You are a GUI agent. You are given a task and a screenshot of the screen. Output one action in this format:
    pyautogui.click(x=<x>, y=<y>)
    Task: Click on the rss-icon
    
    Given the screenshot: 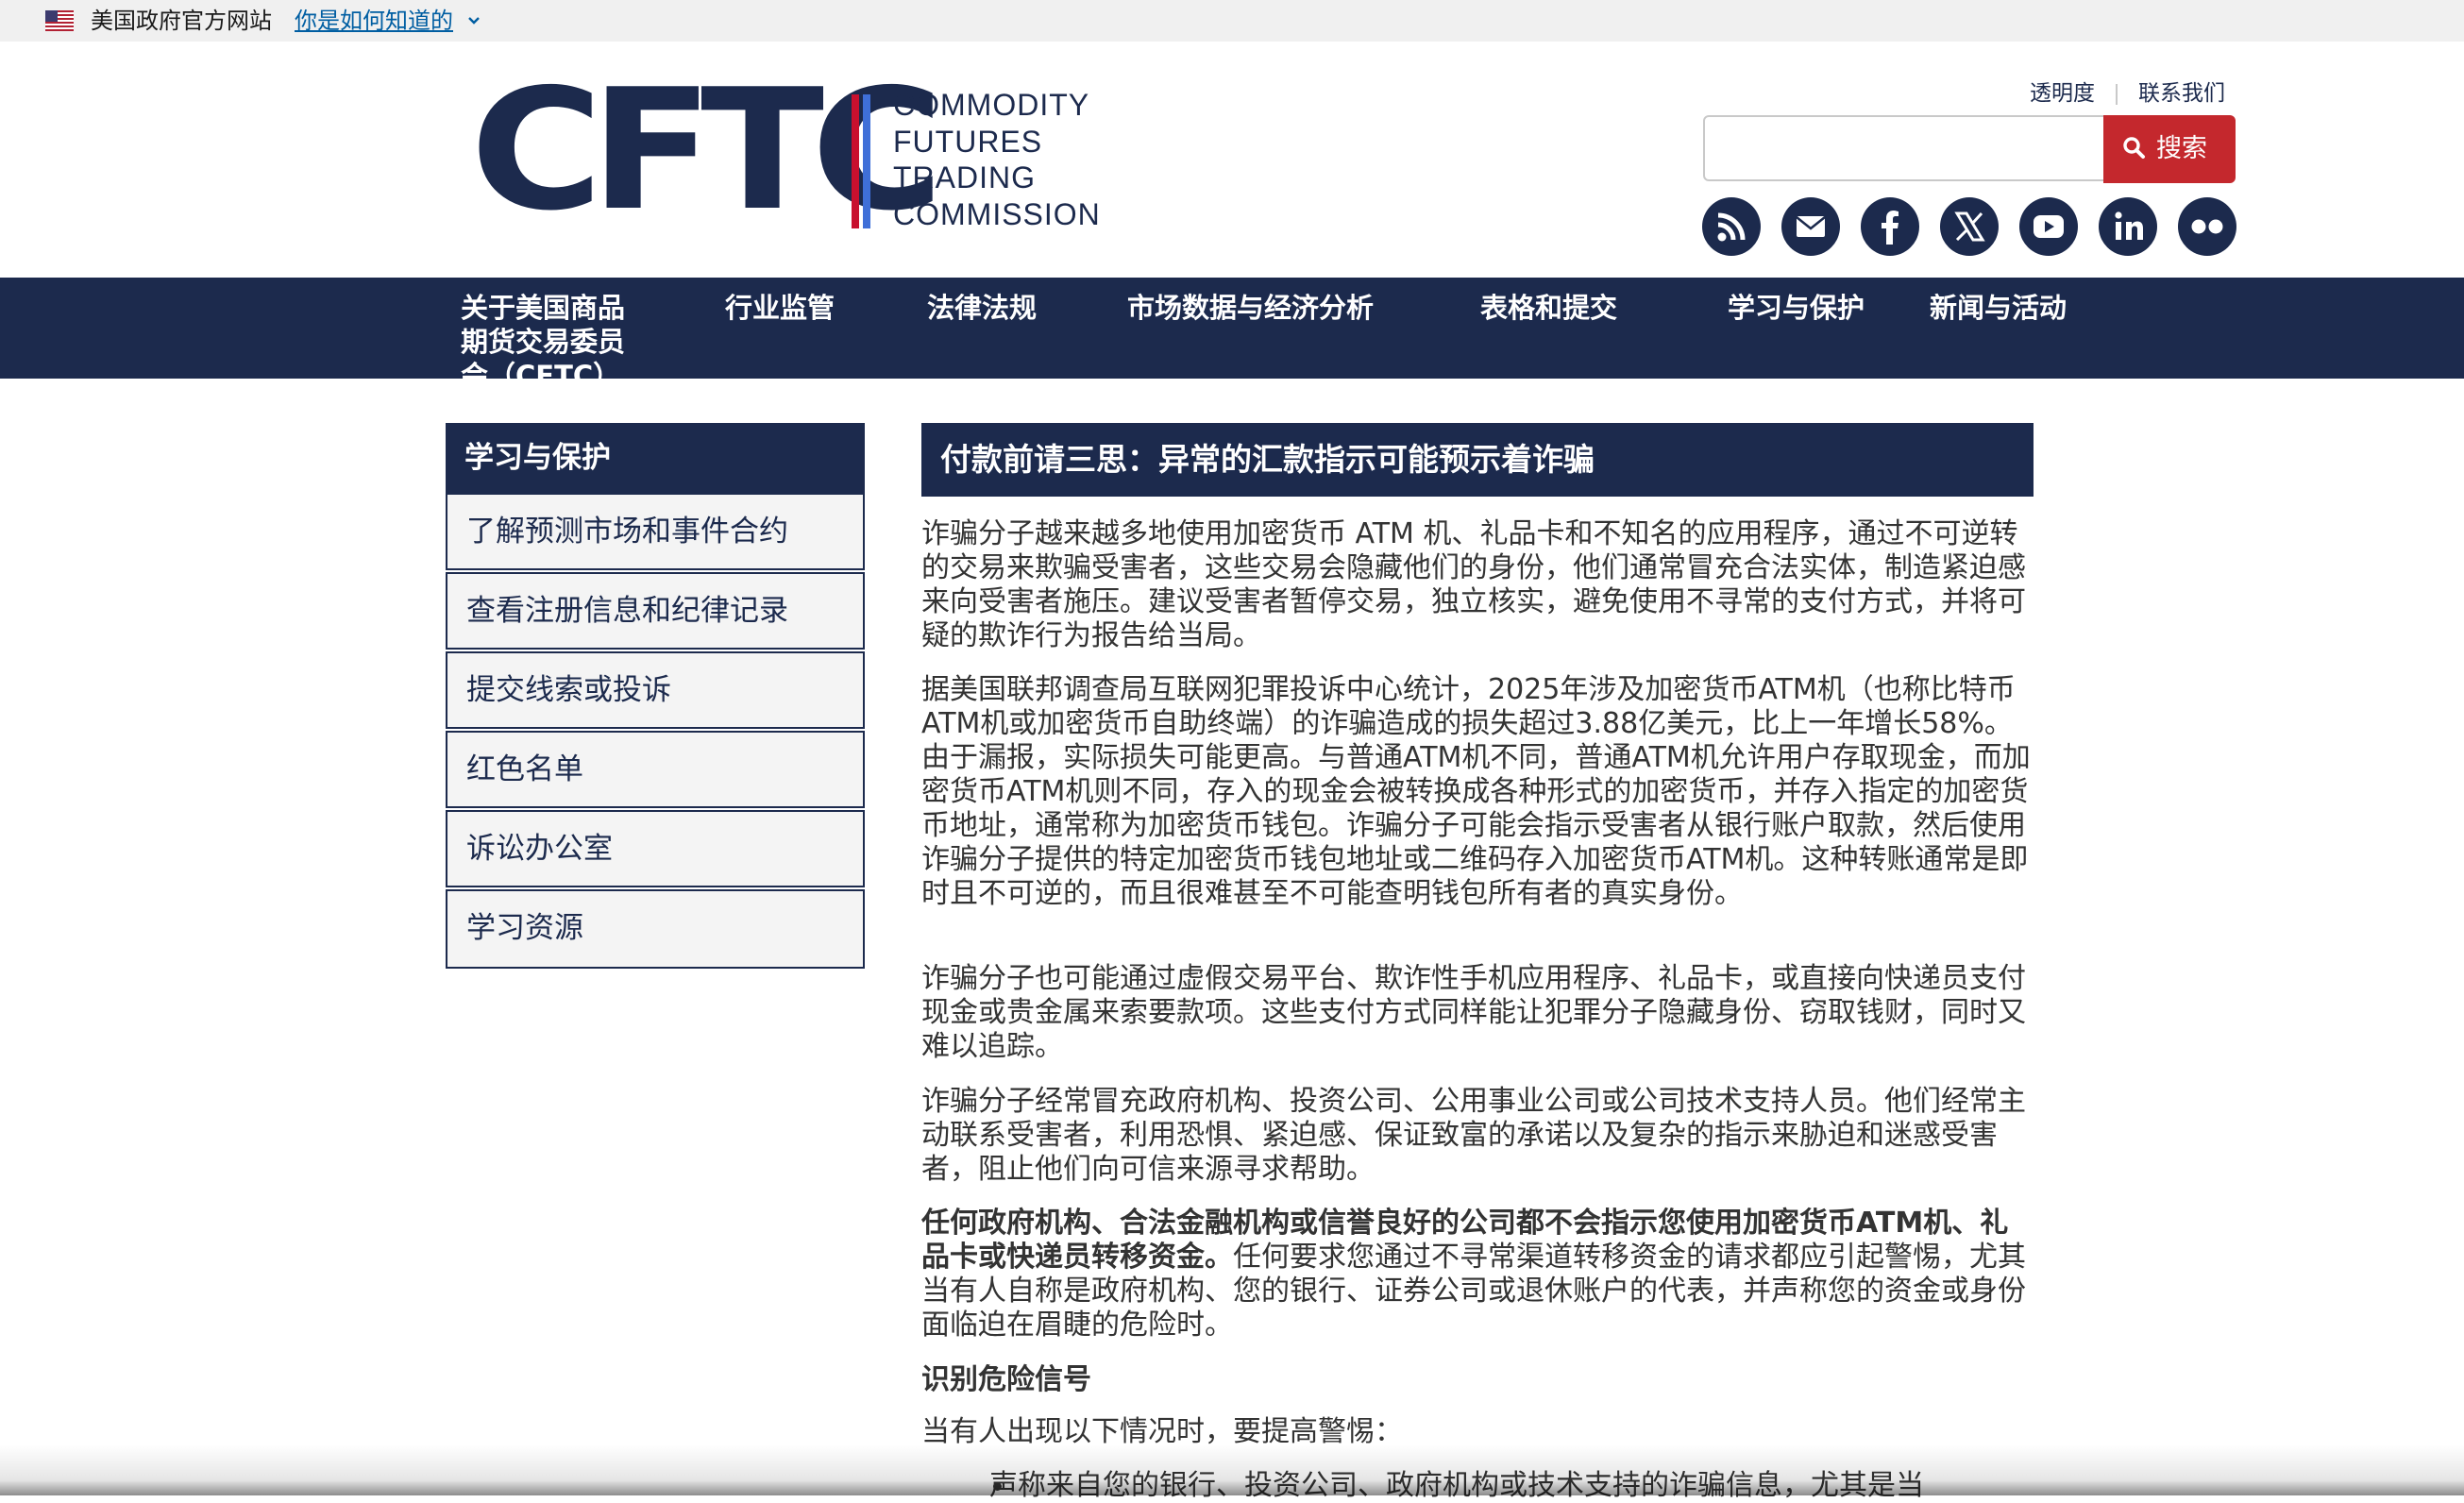 What is the action you would take?
    pyautogui.click(x=1731, y=226)
    